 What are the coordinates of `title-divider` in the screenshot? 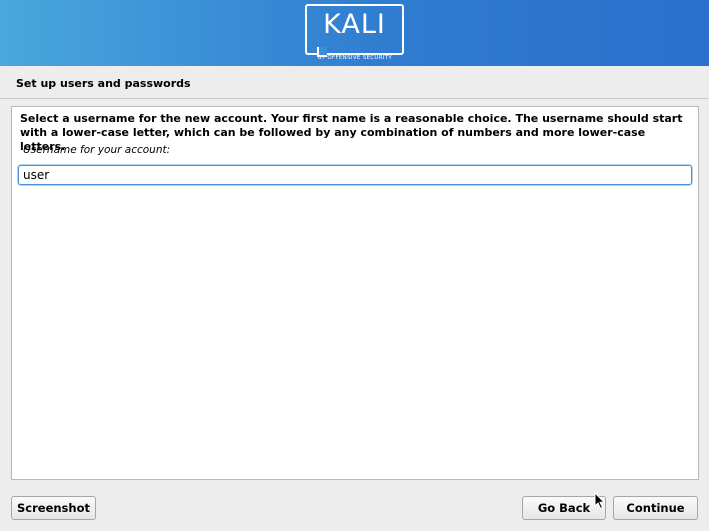 It's located at (354, 98).